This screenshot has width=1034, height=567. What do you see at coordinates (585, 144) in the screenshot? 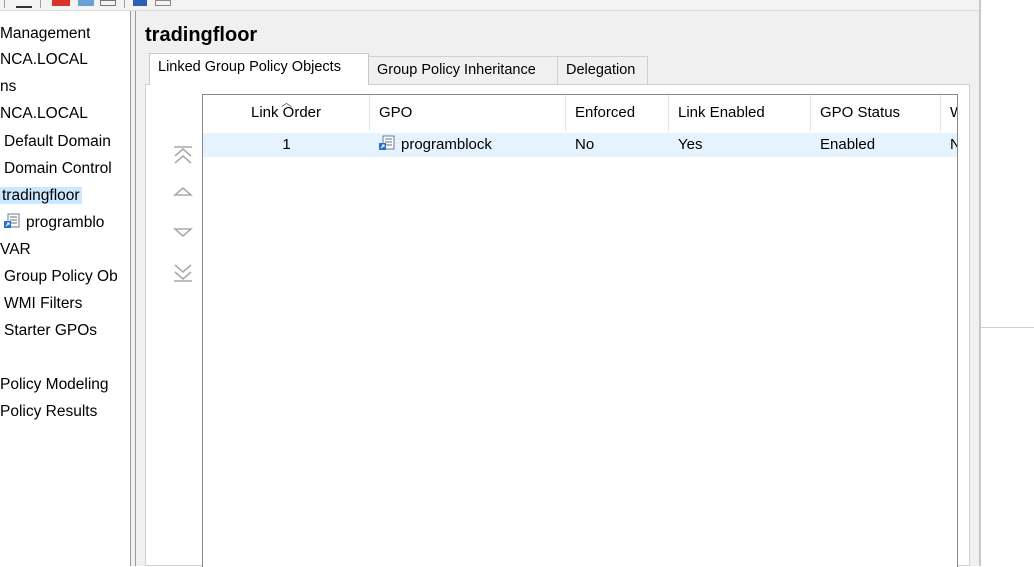
I see `cell-enforced: No` at bounding box center [585, 144].